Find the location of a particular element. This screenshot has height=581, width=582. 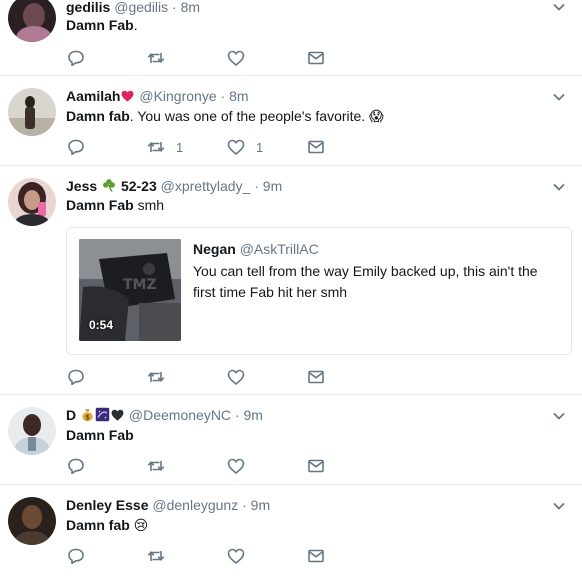

tweet-header: Aamilah @Kingronye · 8m is located at coordinates (157, 97).